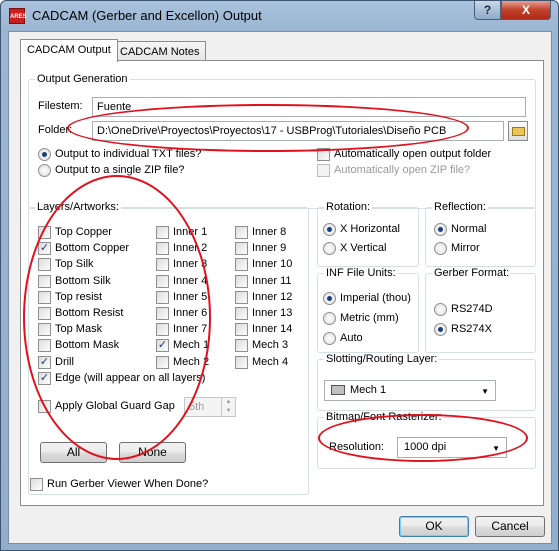 This screenshot has width=559, height=551. Describe the element at coordinates (197, 407) in the screenshot. I see `guard-gap-value: 5th` at that location.